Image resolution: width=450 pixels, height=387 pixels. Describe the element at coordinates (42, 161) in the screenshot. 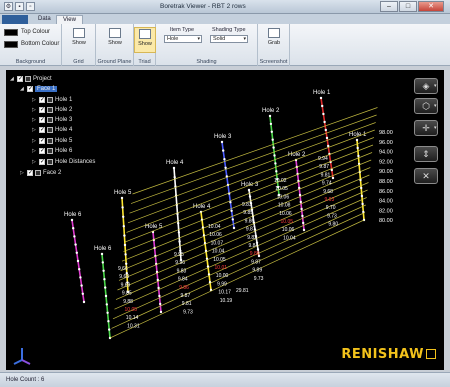

I see `hole-distances-checkbox` at that location.